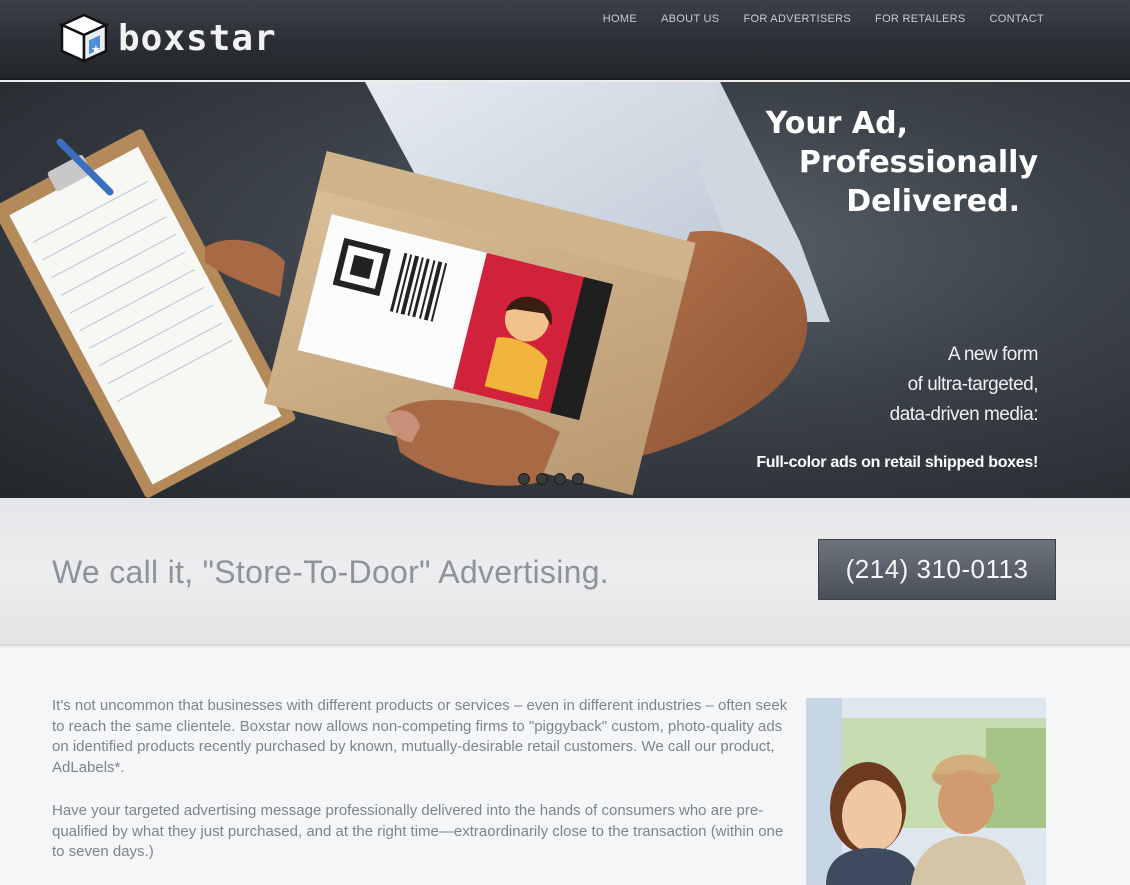  I want to click on hero-headline-line-1: Your Ad,, so click(836, 123).